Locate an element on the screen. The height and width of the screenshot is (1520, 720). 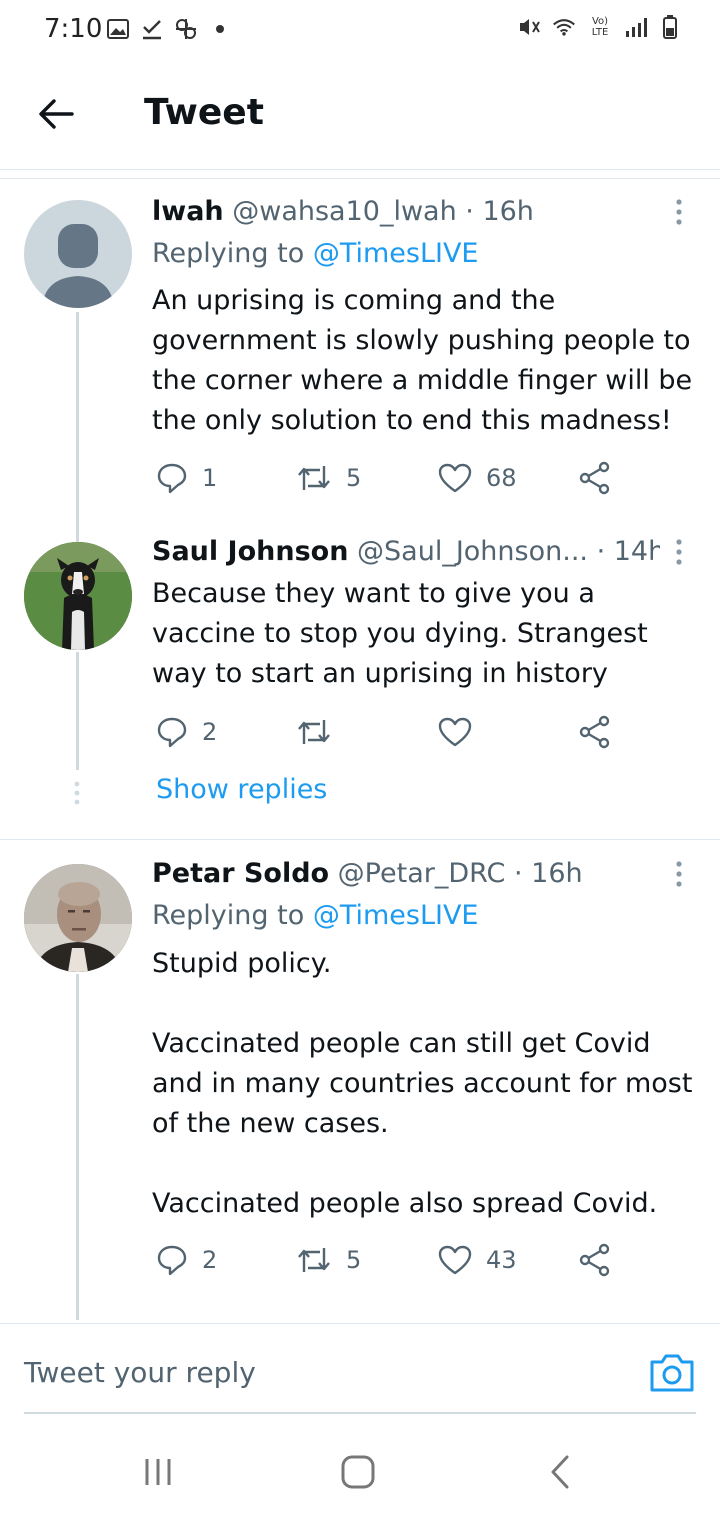
like-button: 43 is located at coordinates (477, 1260).